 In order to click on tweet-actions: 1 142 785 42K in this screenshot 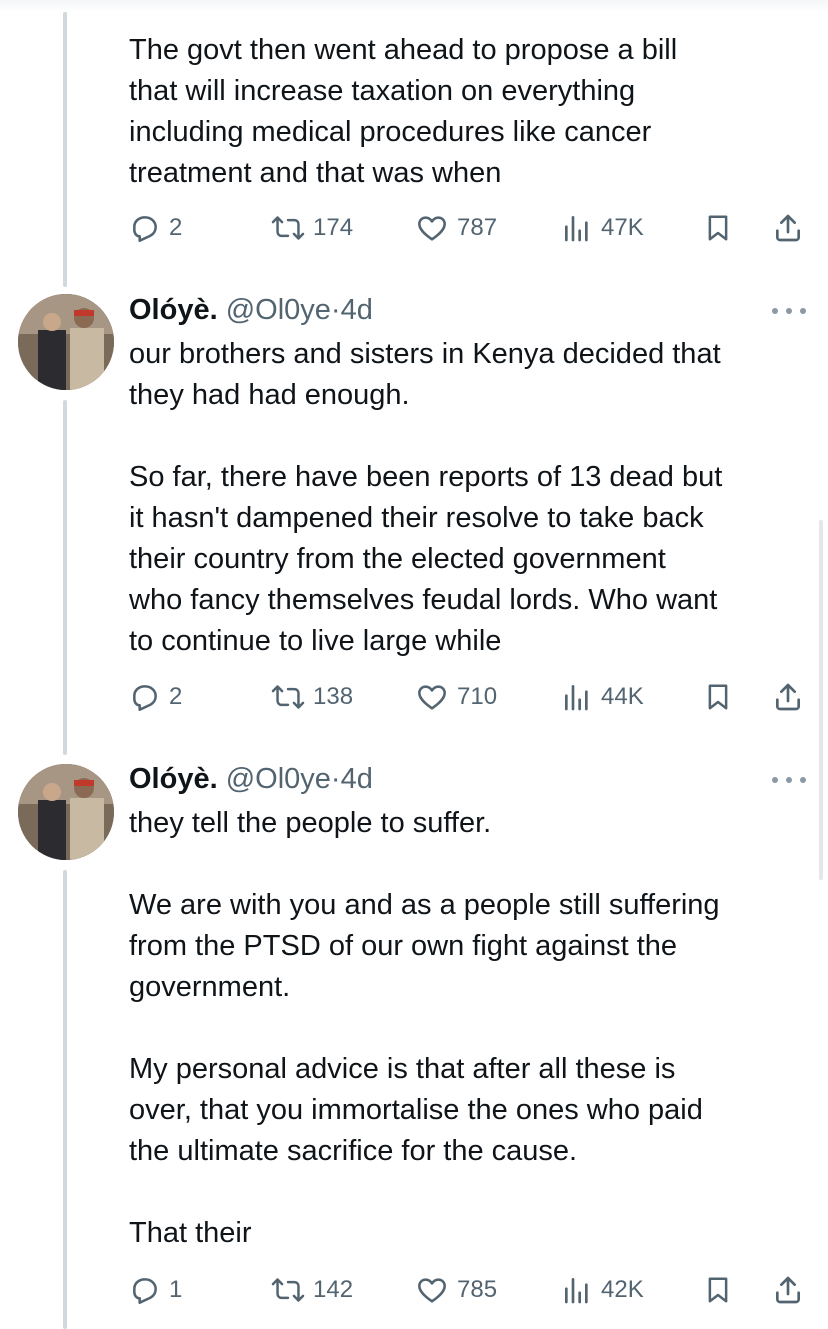, I will do `click(469, 1290)`.